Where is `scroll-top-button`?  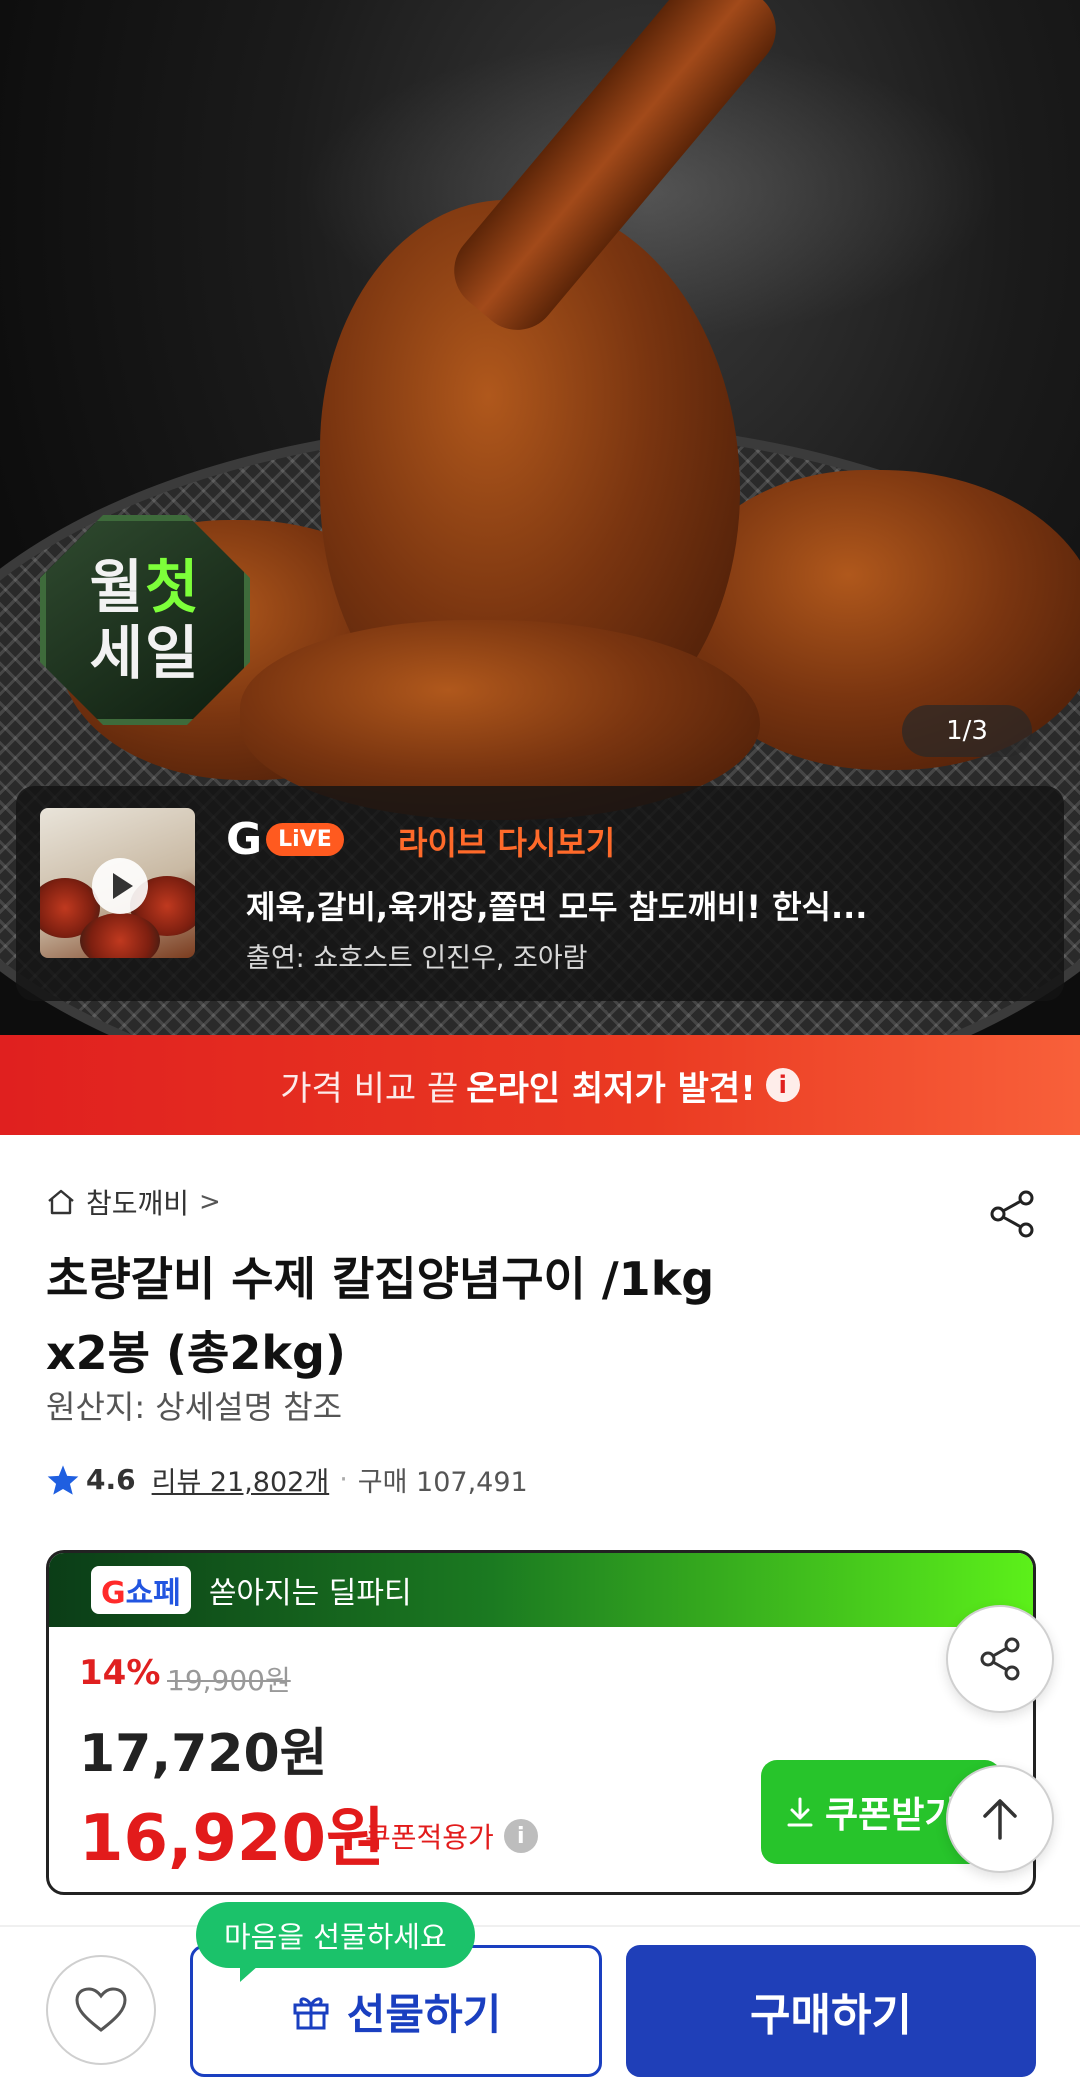 scroll-top-button is located at coordinates (1000, 1819).